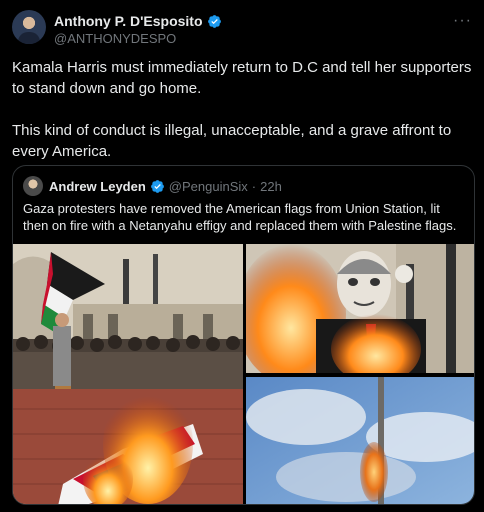  Describe the element at coordinates (360, 440) in the screenshot. I see `photo-burning-flagpole` at that location.